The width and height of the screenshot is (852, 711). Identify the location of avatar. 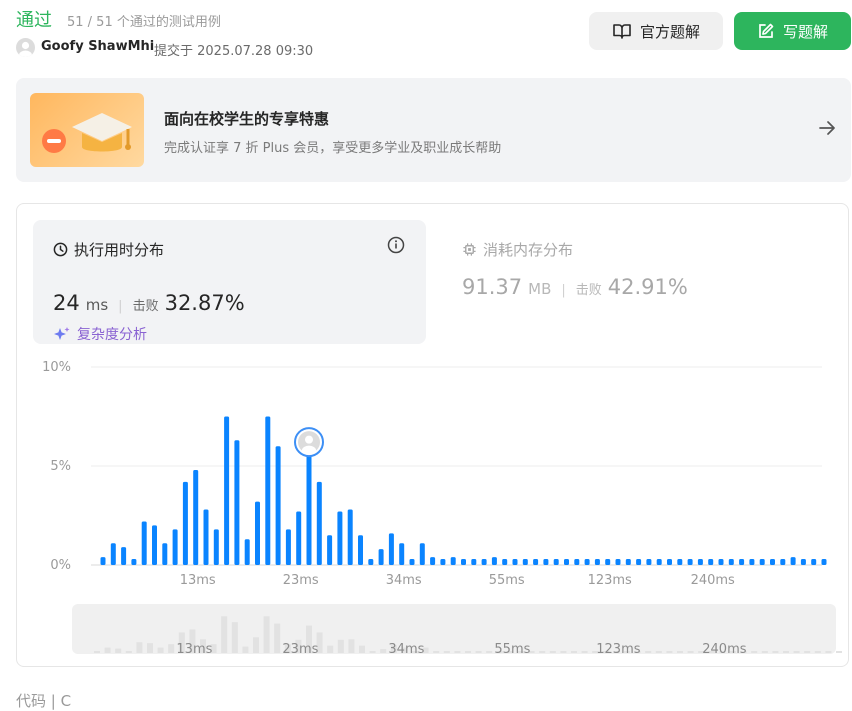
(25, 47).